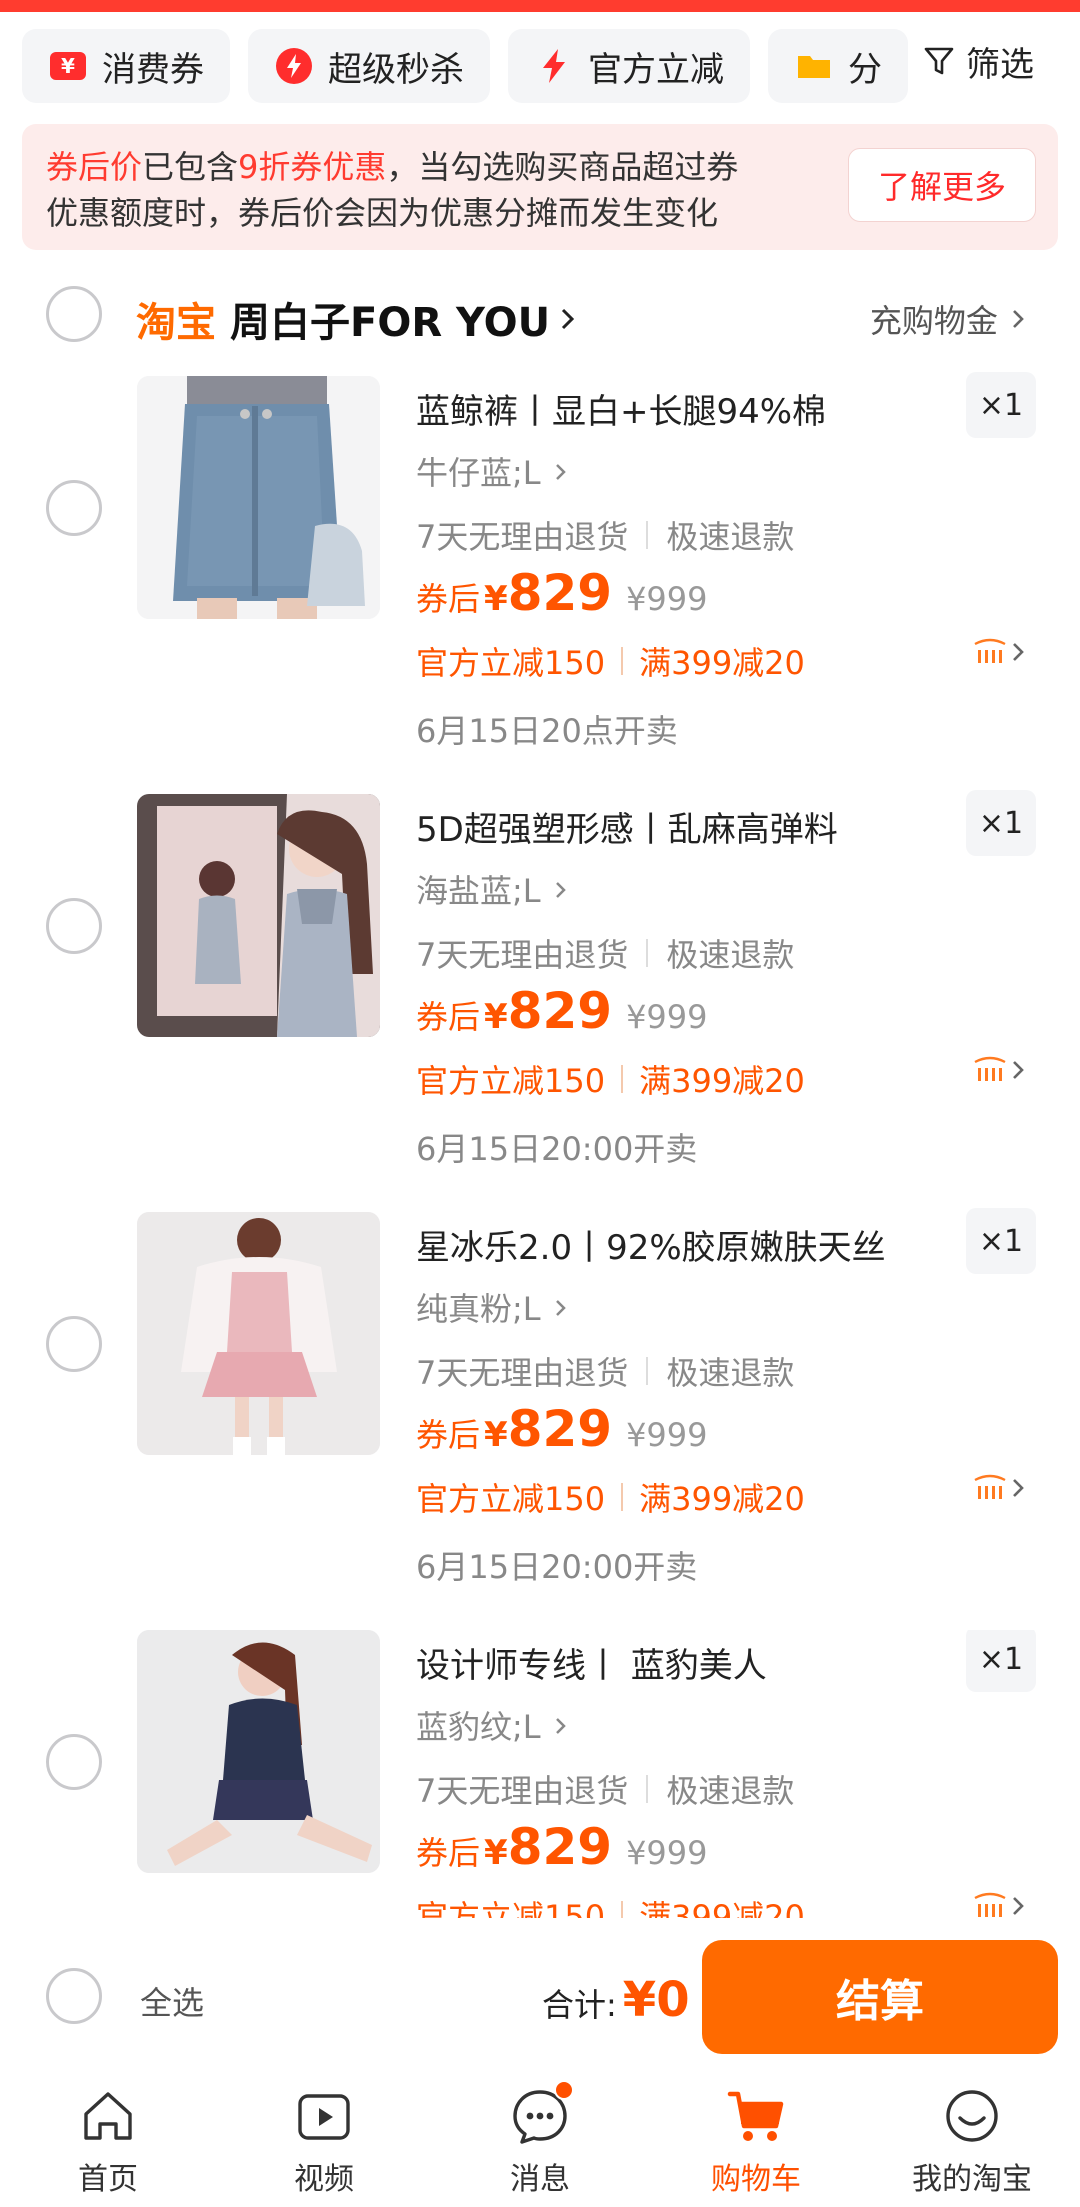  I want to click on product-title: 星冰乐2.0丨92%胶原嫩肤天丝, so click(651, 1244).